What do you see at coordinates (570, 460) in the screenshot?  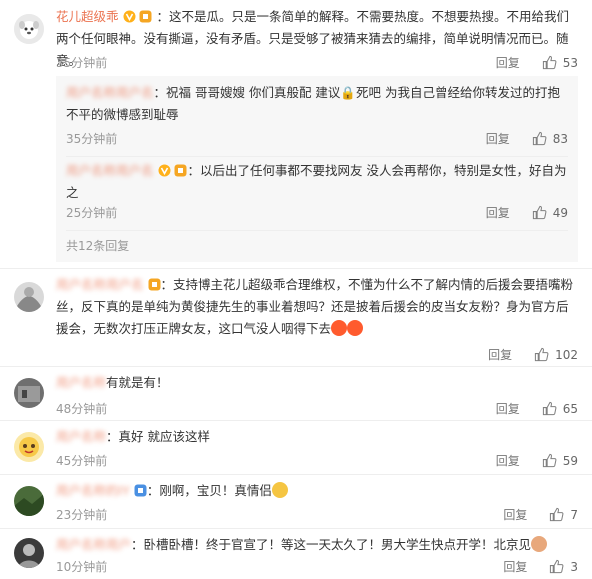 I see `like-count: 59` at bounding box center [570, 460].